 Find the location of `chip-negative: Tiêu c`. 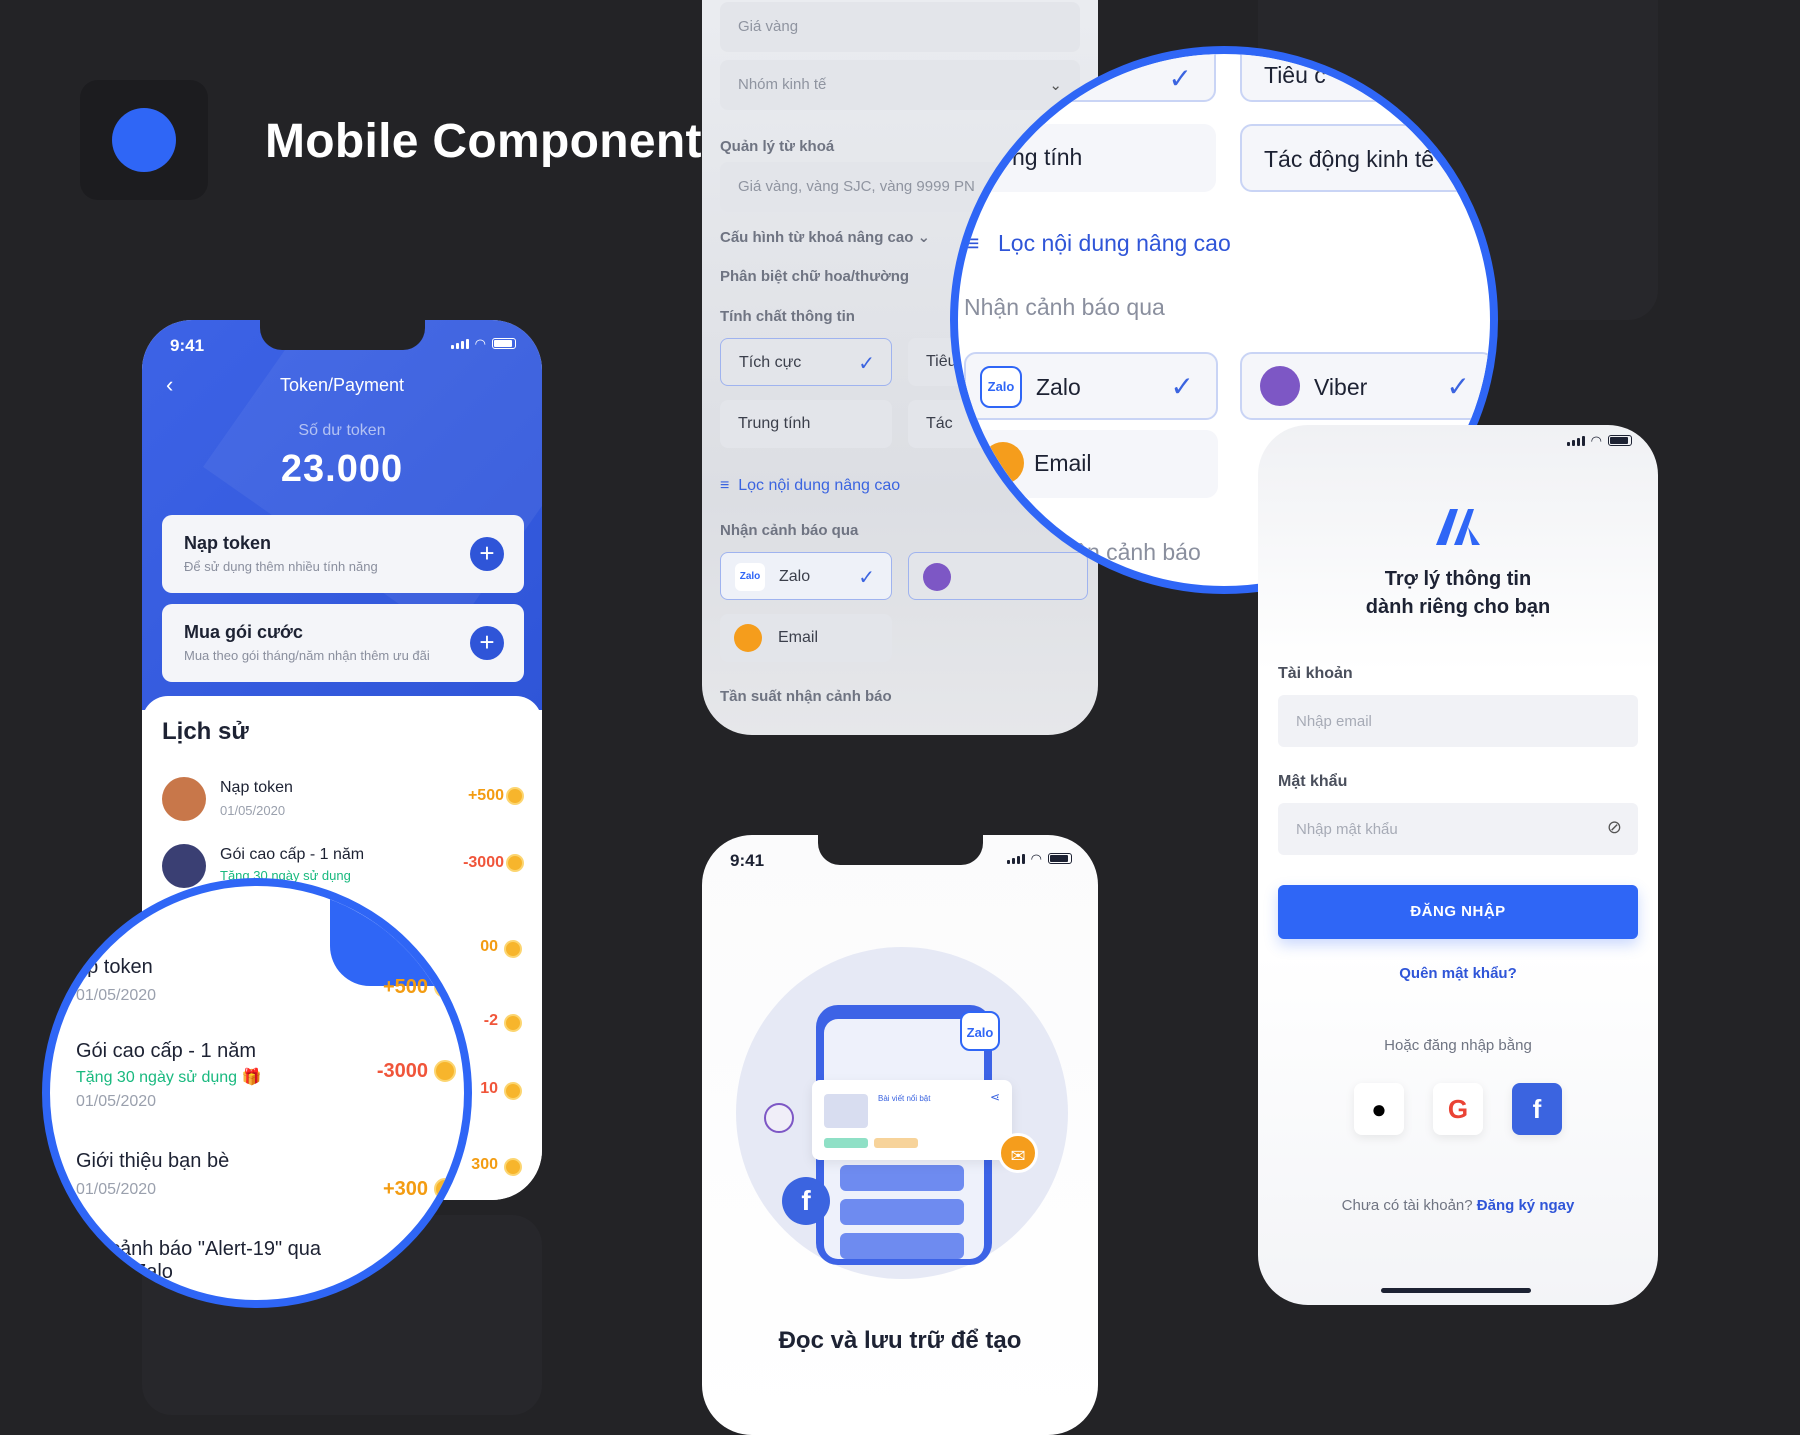

chip-negative: Tiêu c is located at coordinates (1364, 78).